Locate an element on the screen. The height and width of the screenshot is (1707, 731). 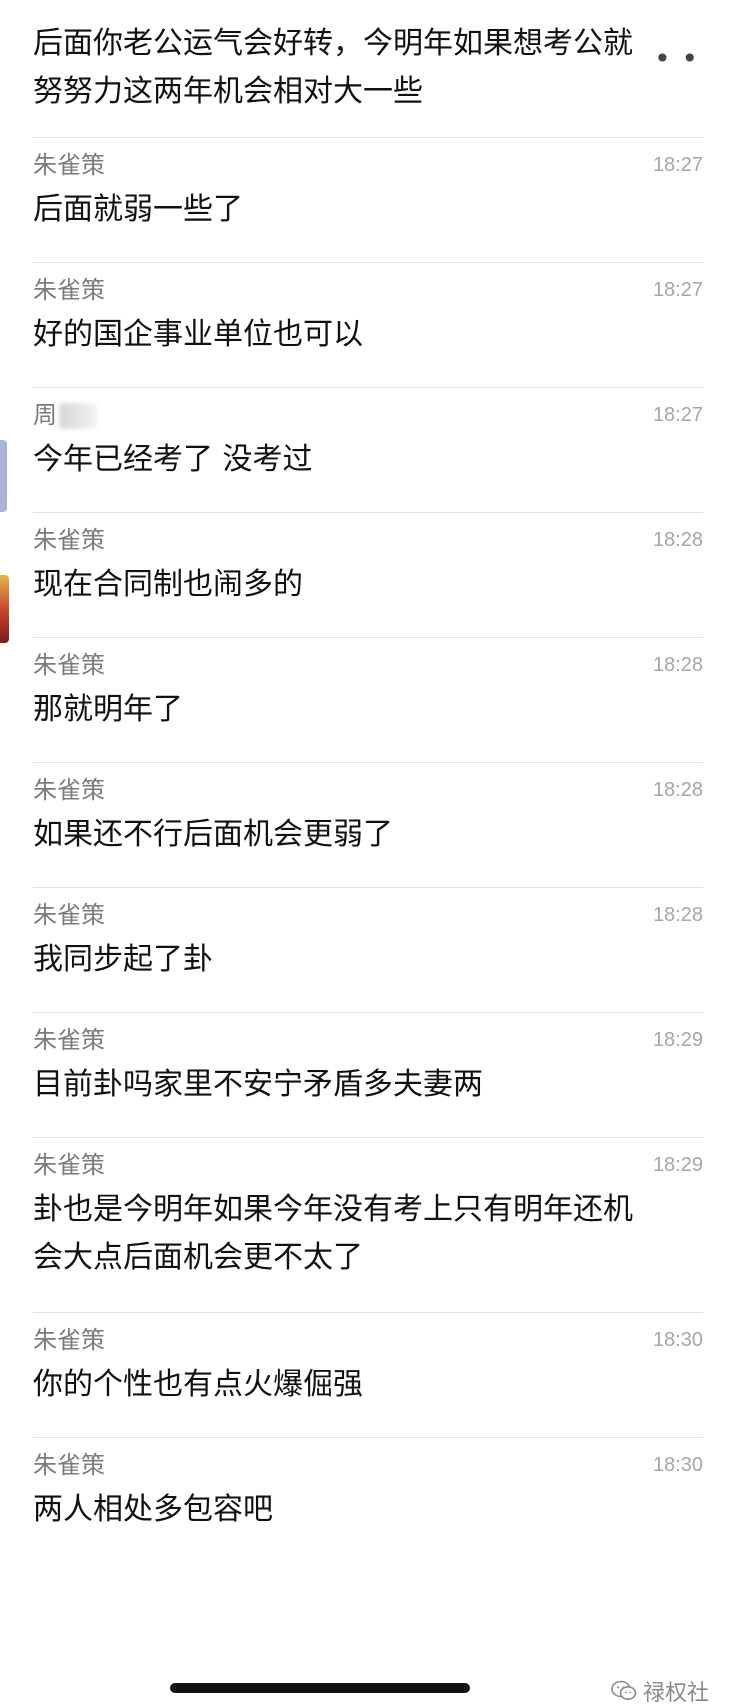
message-text: 现在合同制也闹多的 is located at coordinates (168, 584).